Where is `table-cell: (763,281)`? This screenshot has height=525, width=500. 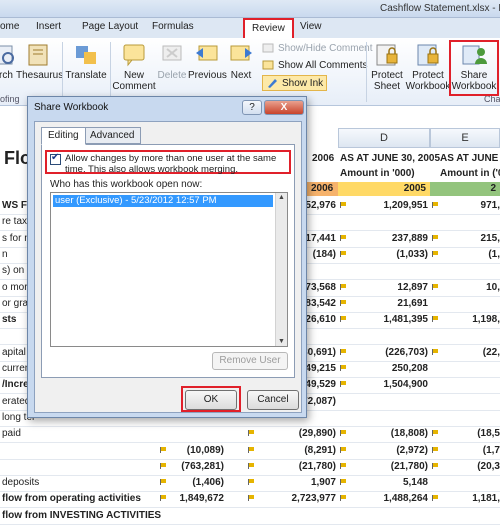 table-cell: (763,281) is located at coordinates (202, 466).